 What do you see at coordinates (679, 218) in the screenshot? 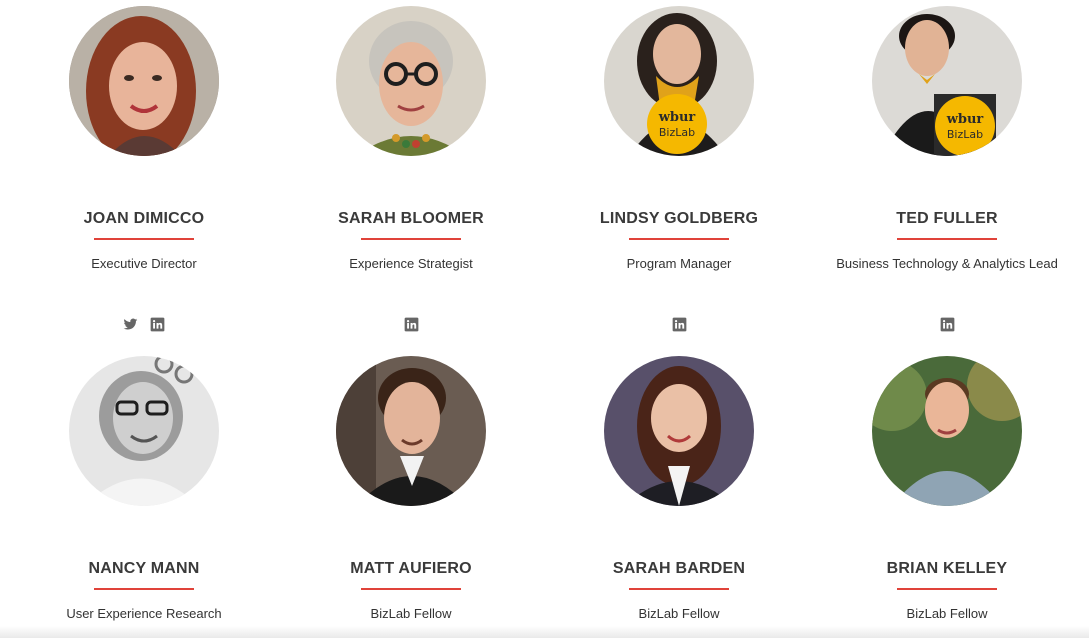
I see `member-name: LINDSY GOLDBERG` at bounding box center [679, 218].